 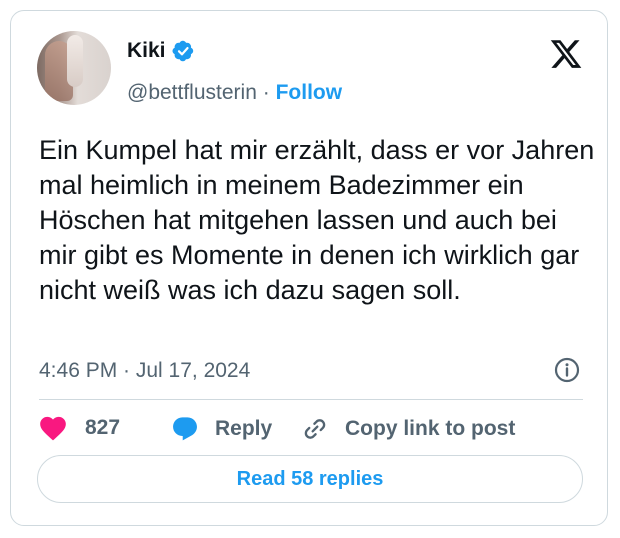 What do you see at coordinates (79, 428) in the screenshot?
I see `like-button: 827` at bounding box center [79, 428].